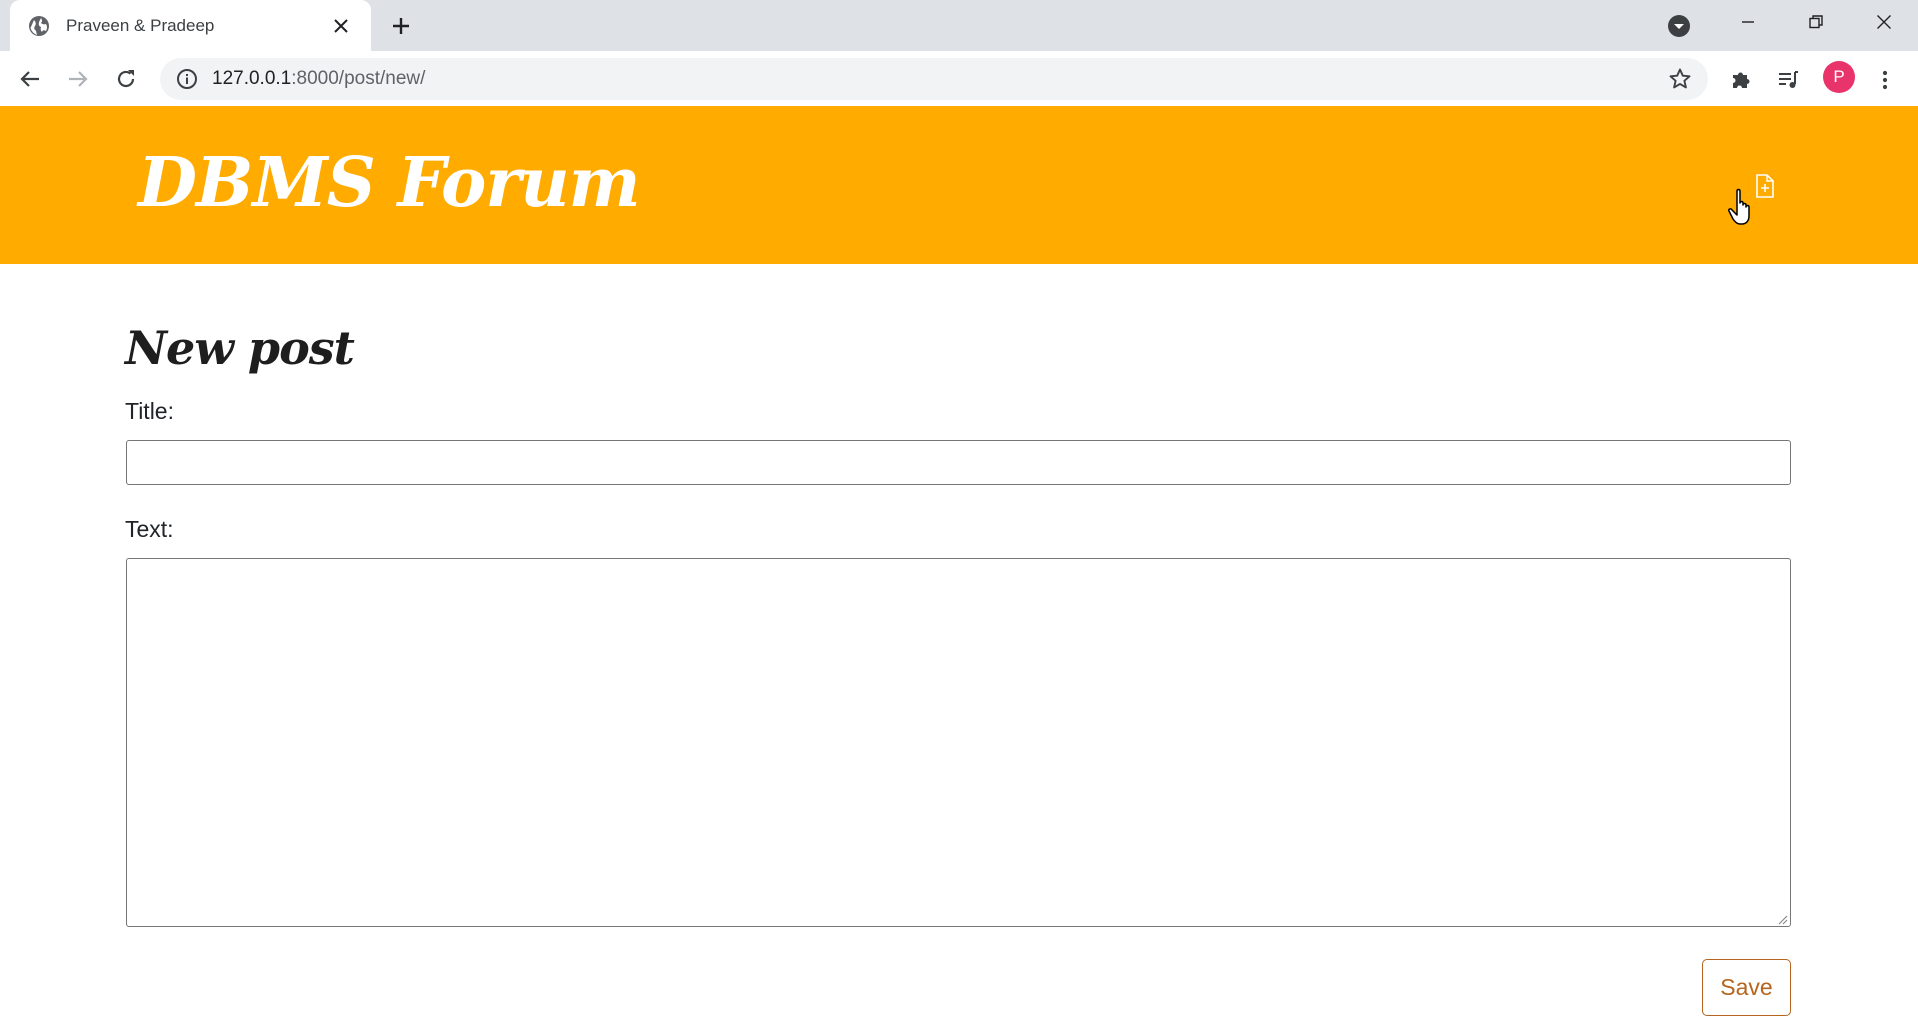  I want to click on save-button: Save, so click(1746, 987).